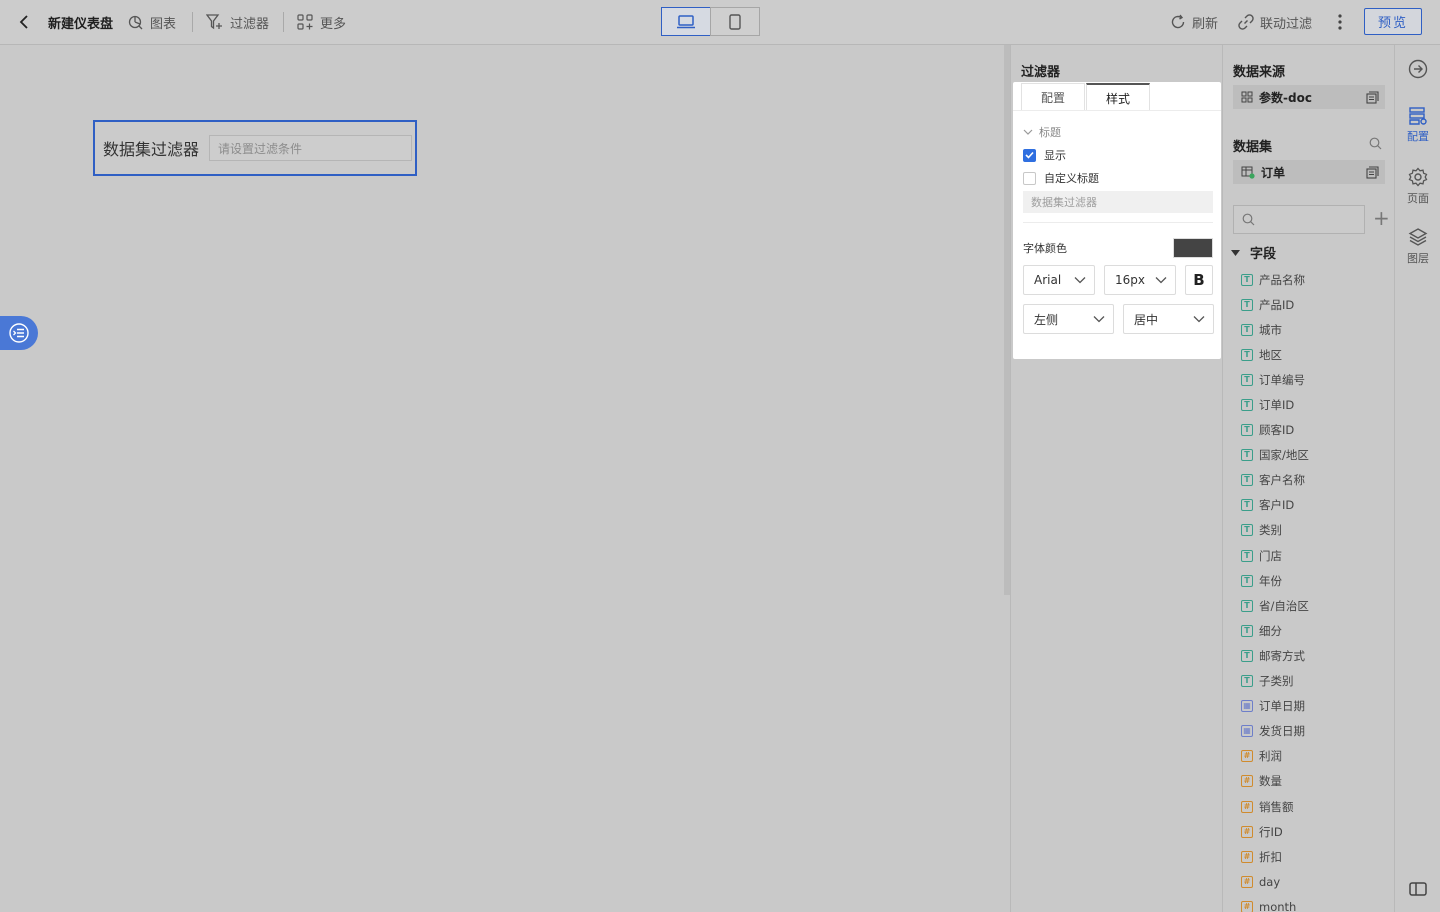 The height and width of the screenshot is (912, 1440). I want to click on field-item: T 产品名称, so click(1316, 279).